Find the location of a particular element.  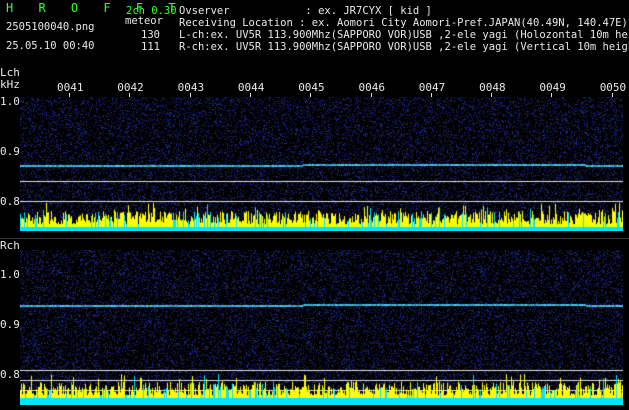

time-tick-label: 0049 is located at coordinates (552, 87).